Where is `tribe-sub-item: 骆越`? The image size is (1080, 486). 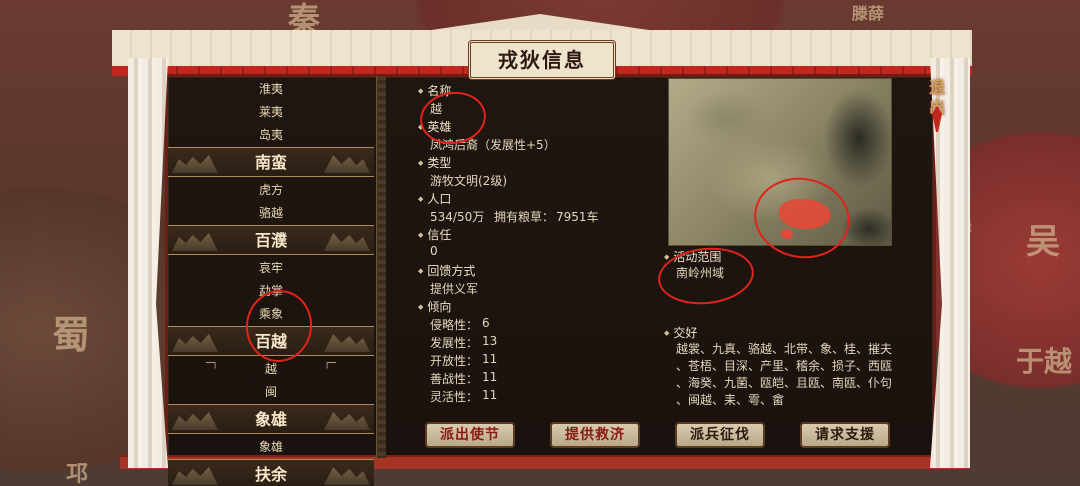 tribe-sub-item: 骆越 is located at coordinates (271, 213).